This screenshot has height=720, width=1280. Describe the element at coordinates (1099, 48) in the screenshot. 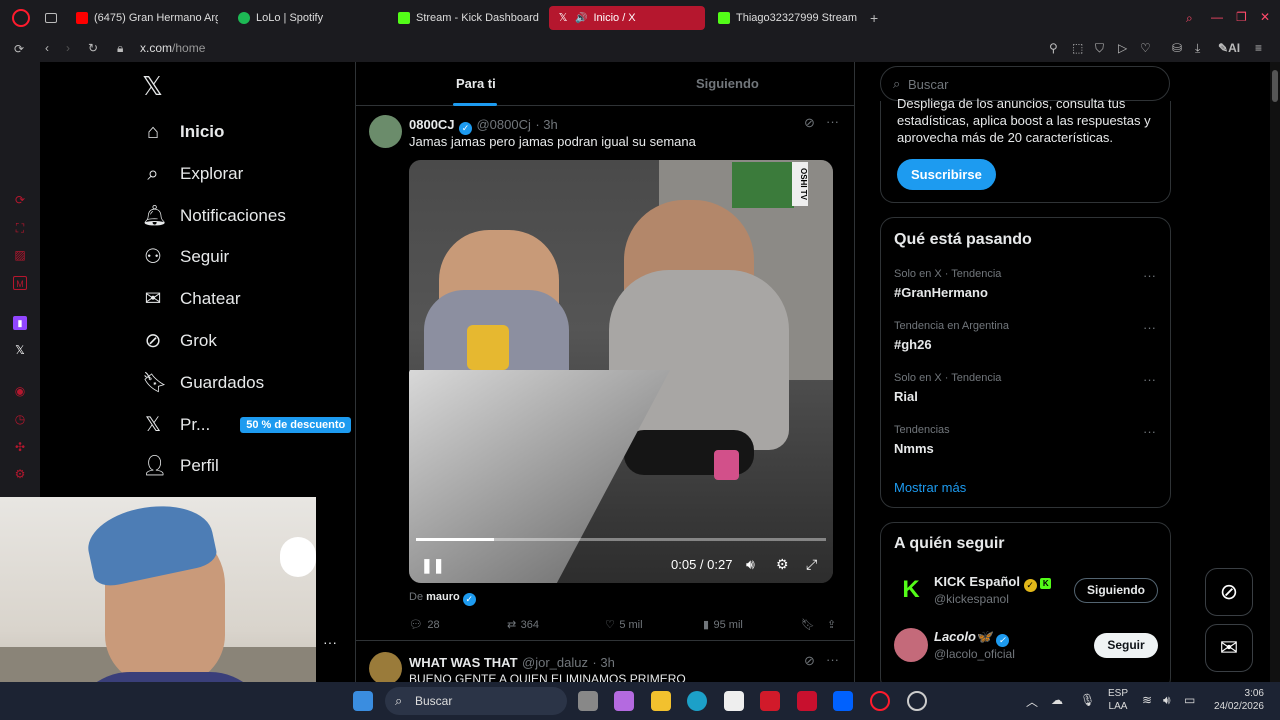

I see `adblock-icon: ⛉` at that location.